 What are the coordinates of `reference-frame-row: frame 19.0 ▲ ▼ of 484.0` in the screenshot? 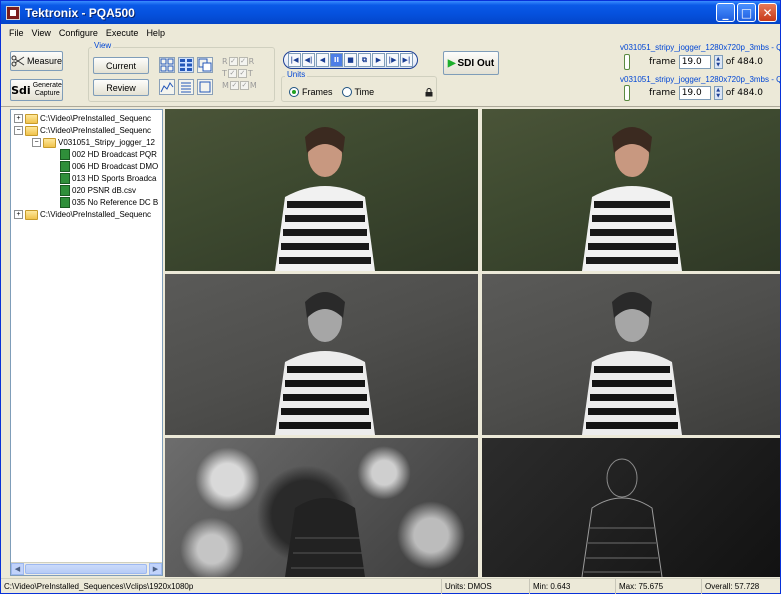 It's located at (706, 62).